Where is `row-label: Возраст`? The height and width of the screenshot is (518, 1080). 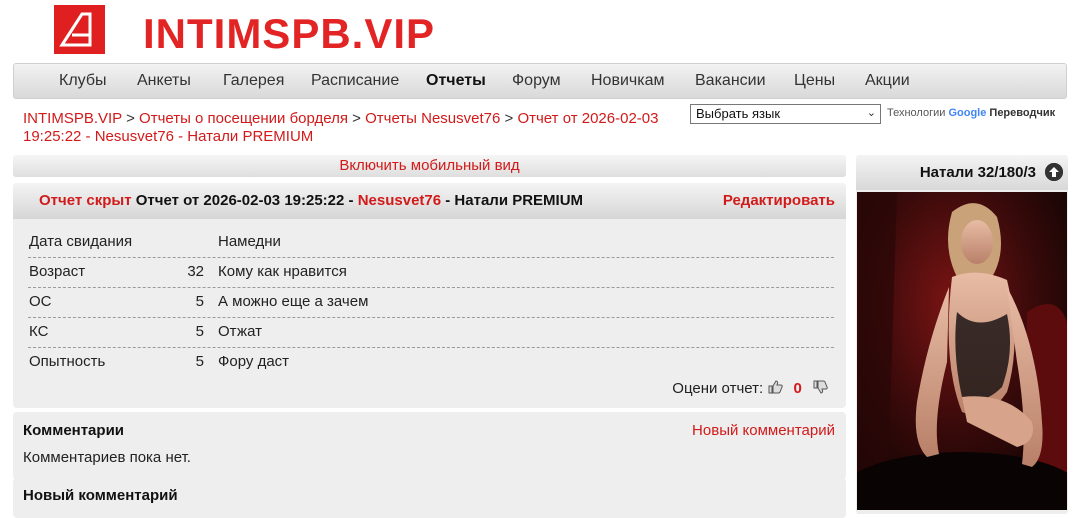
row-label: Возраст is located at coordinates (57, 271).